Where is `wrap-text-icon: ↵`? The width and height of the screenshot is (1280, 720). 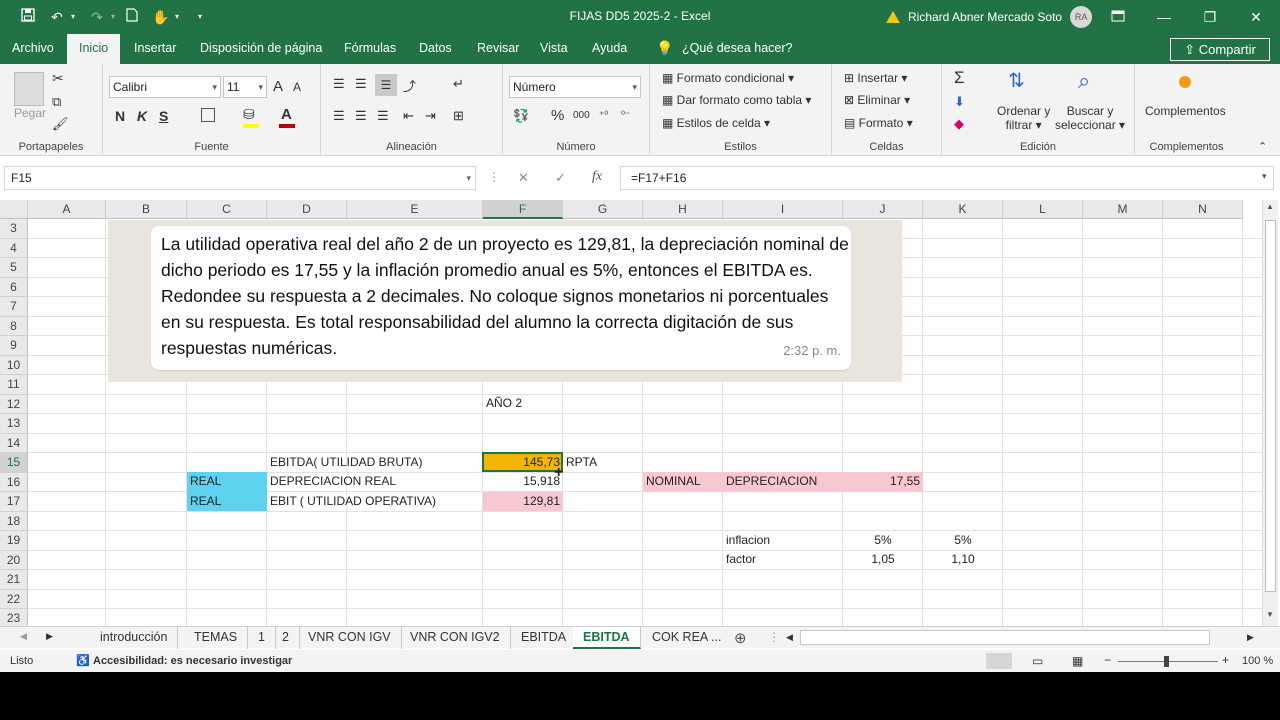
wrap-text-icon: ↵ is located at coordinates (458, 84).